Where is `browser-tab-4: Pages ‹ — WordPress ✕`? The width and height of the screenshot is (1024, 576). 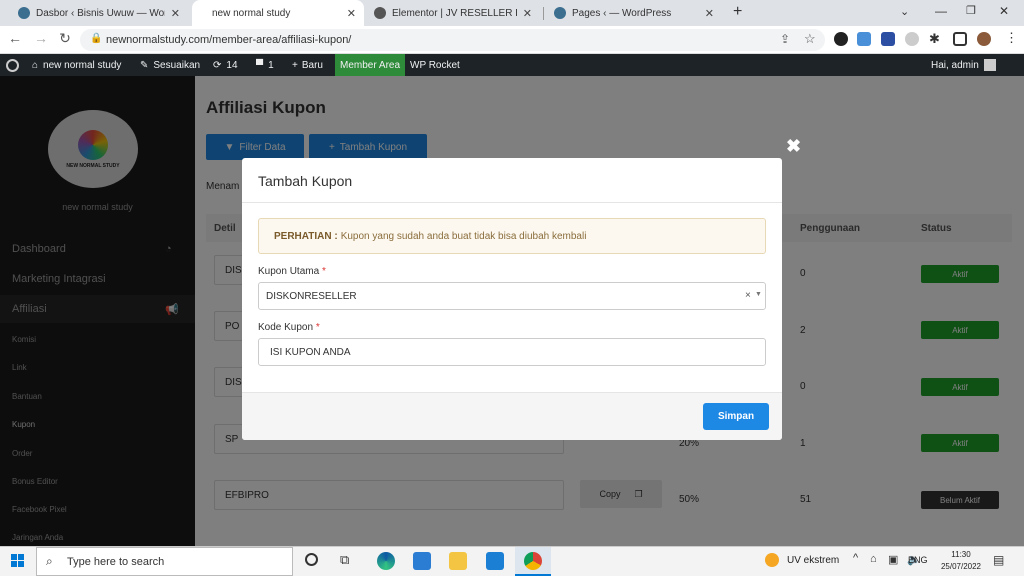 browser-tab-4: Pages ‹ — WordPress ✕ is located at coordinates (634, 13).